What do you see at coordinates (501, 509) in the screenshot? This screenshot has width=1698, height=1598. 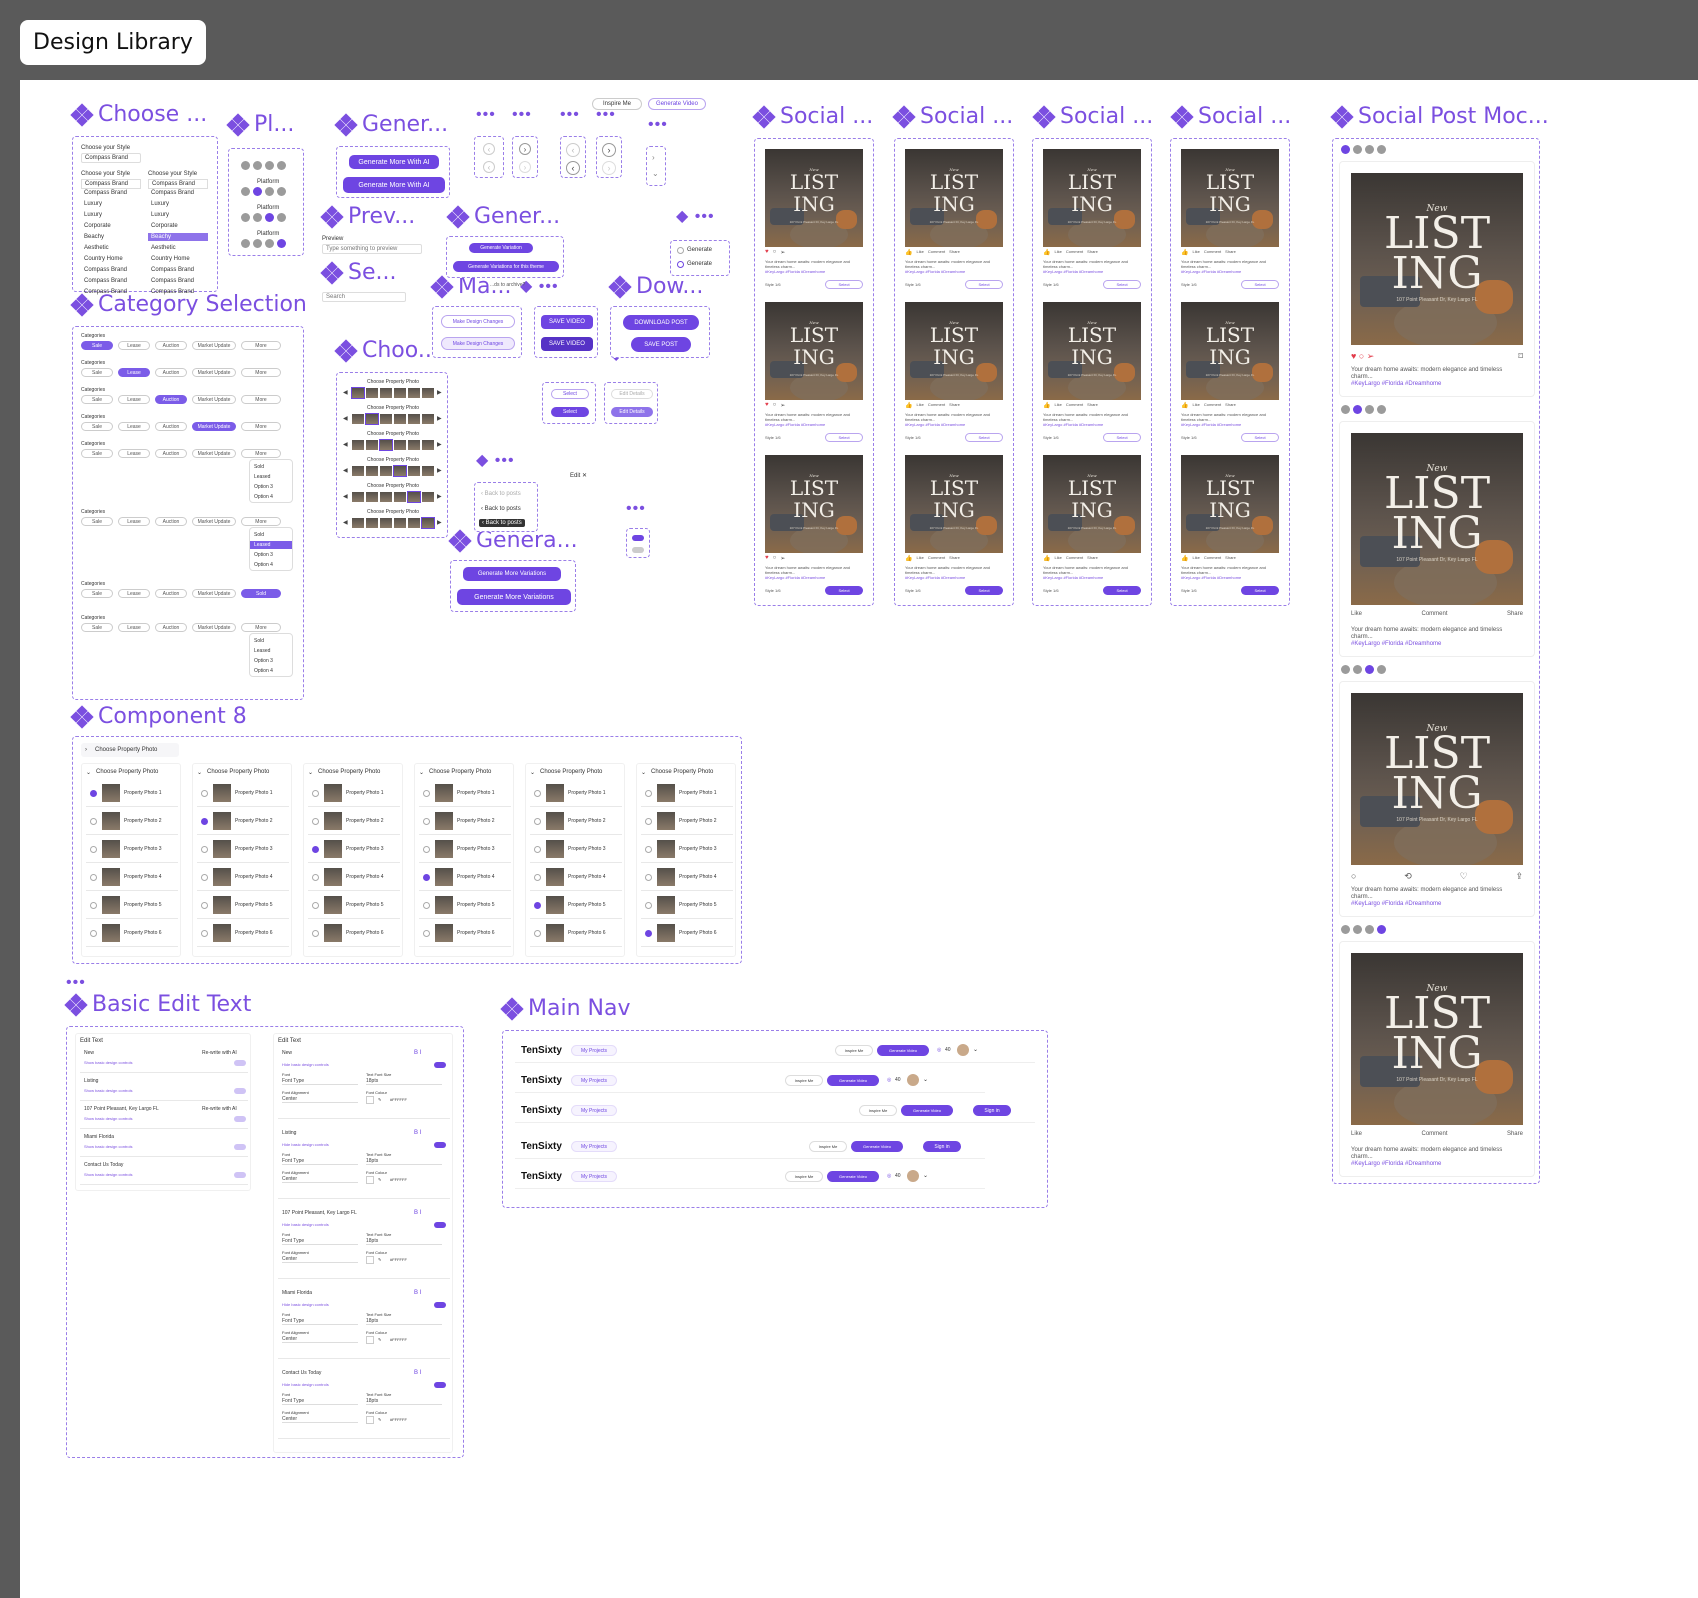 I see `back-to-posts-link: ‹ Back to posts` at bounding box center [501, 509].